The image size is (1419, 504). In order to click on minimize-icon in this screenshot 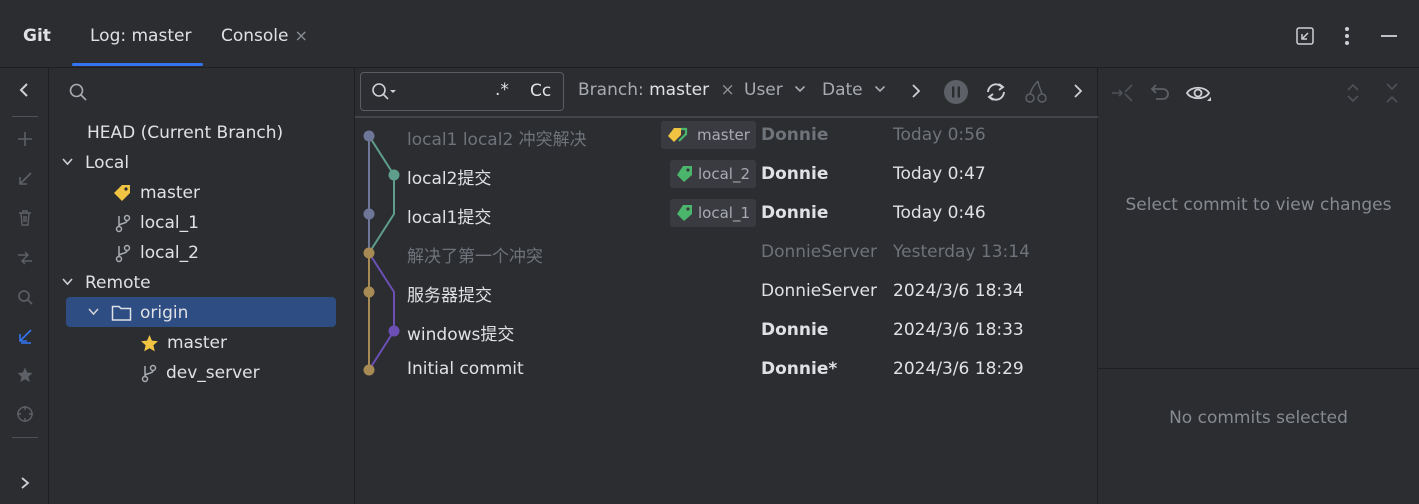, I will do `click(1389, 36)`.